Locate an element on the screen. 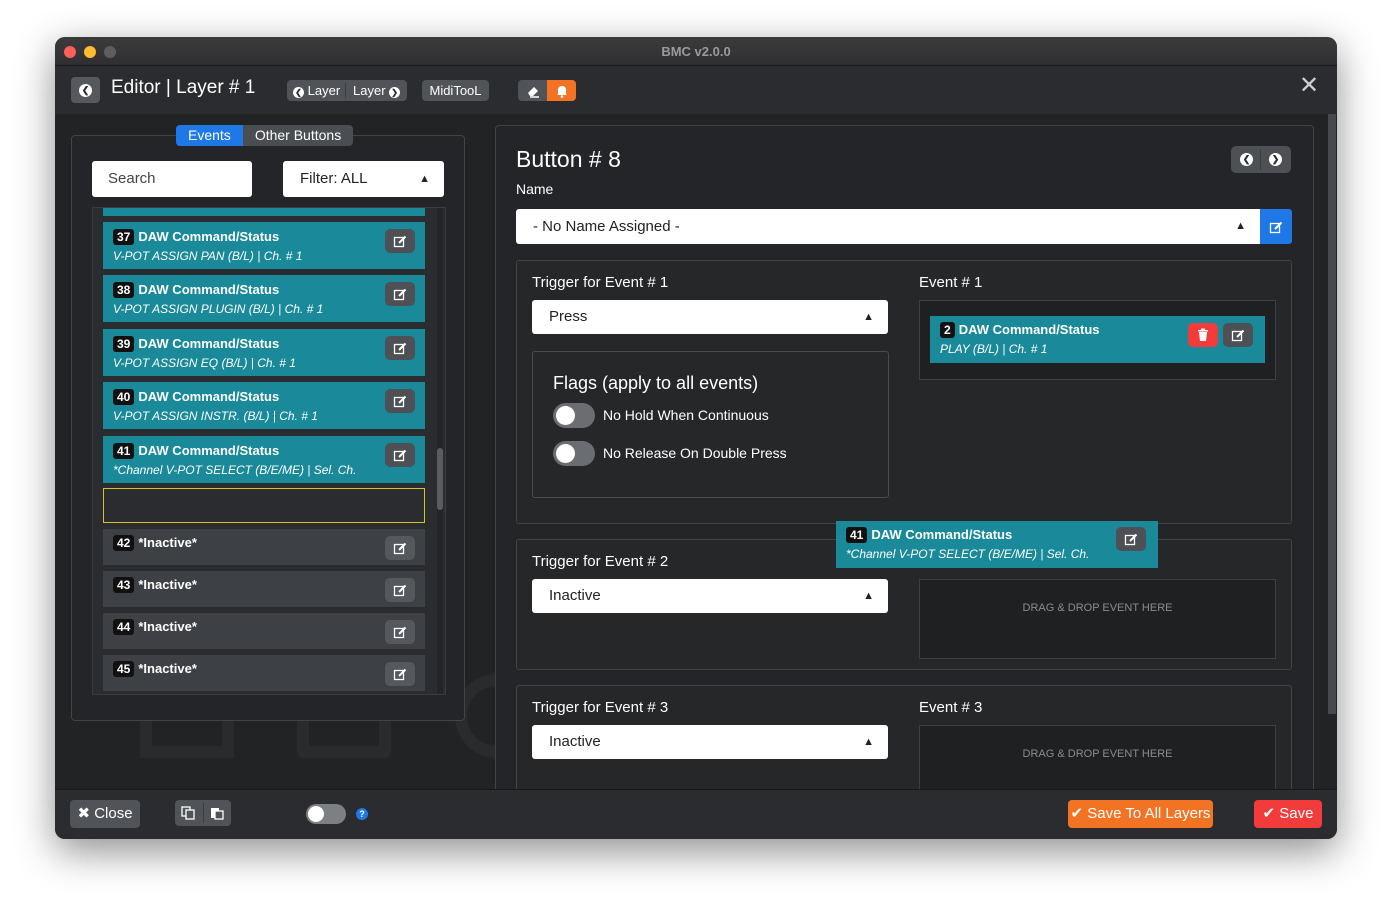 The height and width of the screenshot is (912, 1392). bell-button is located at coordinates (561, 90).